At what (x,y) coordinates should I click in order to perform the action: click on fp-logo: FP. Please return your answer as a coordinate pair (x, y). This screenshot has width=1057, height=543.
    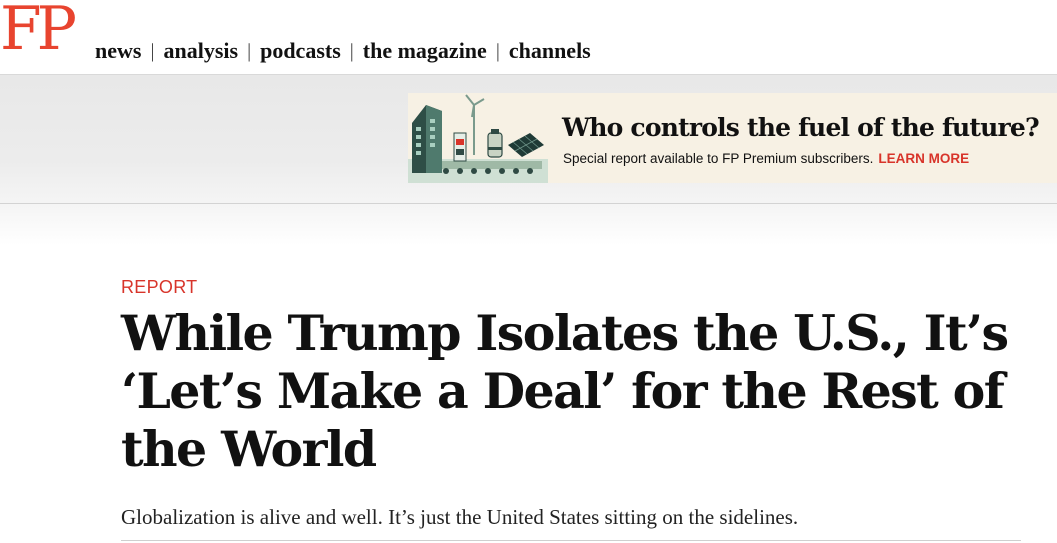
    Looking at the image, I should click on (38, 31).